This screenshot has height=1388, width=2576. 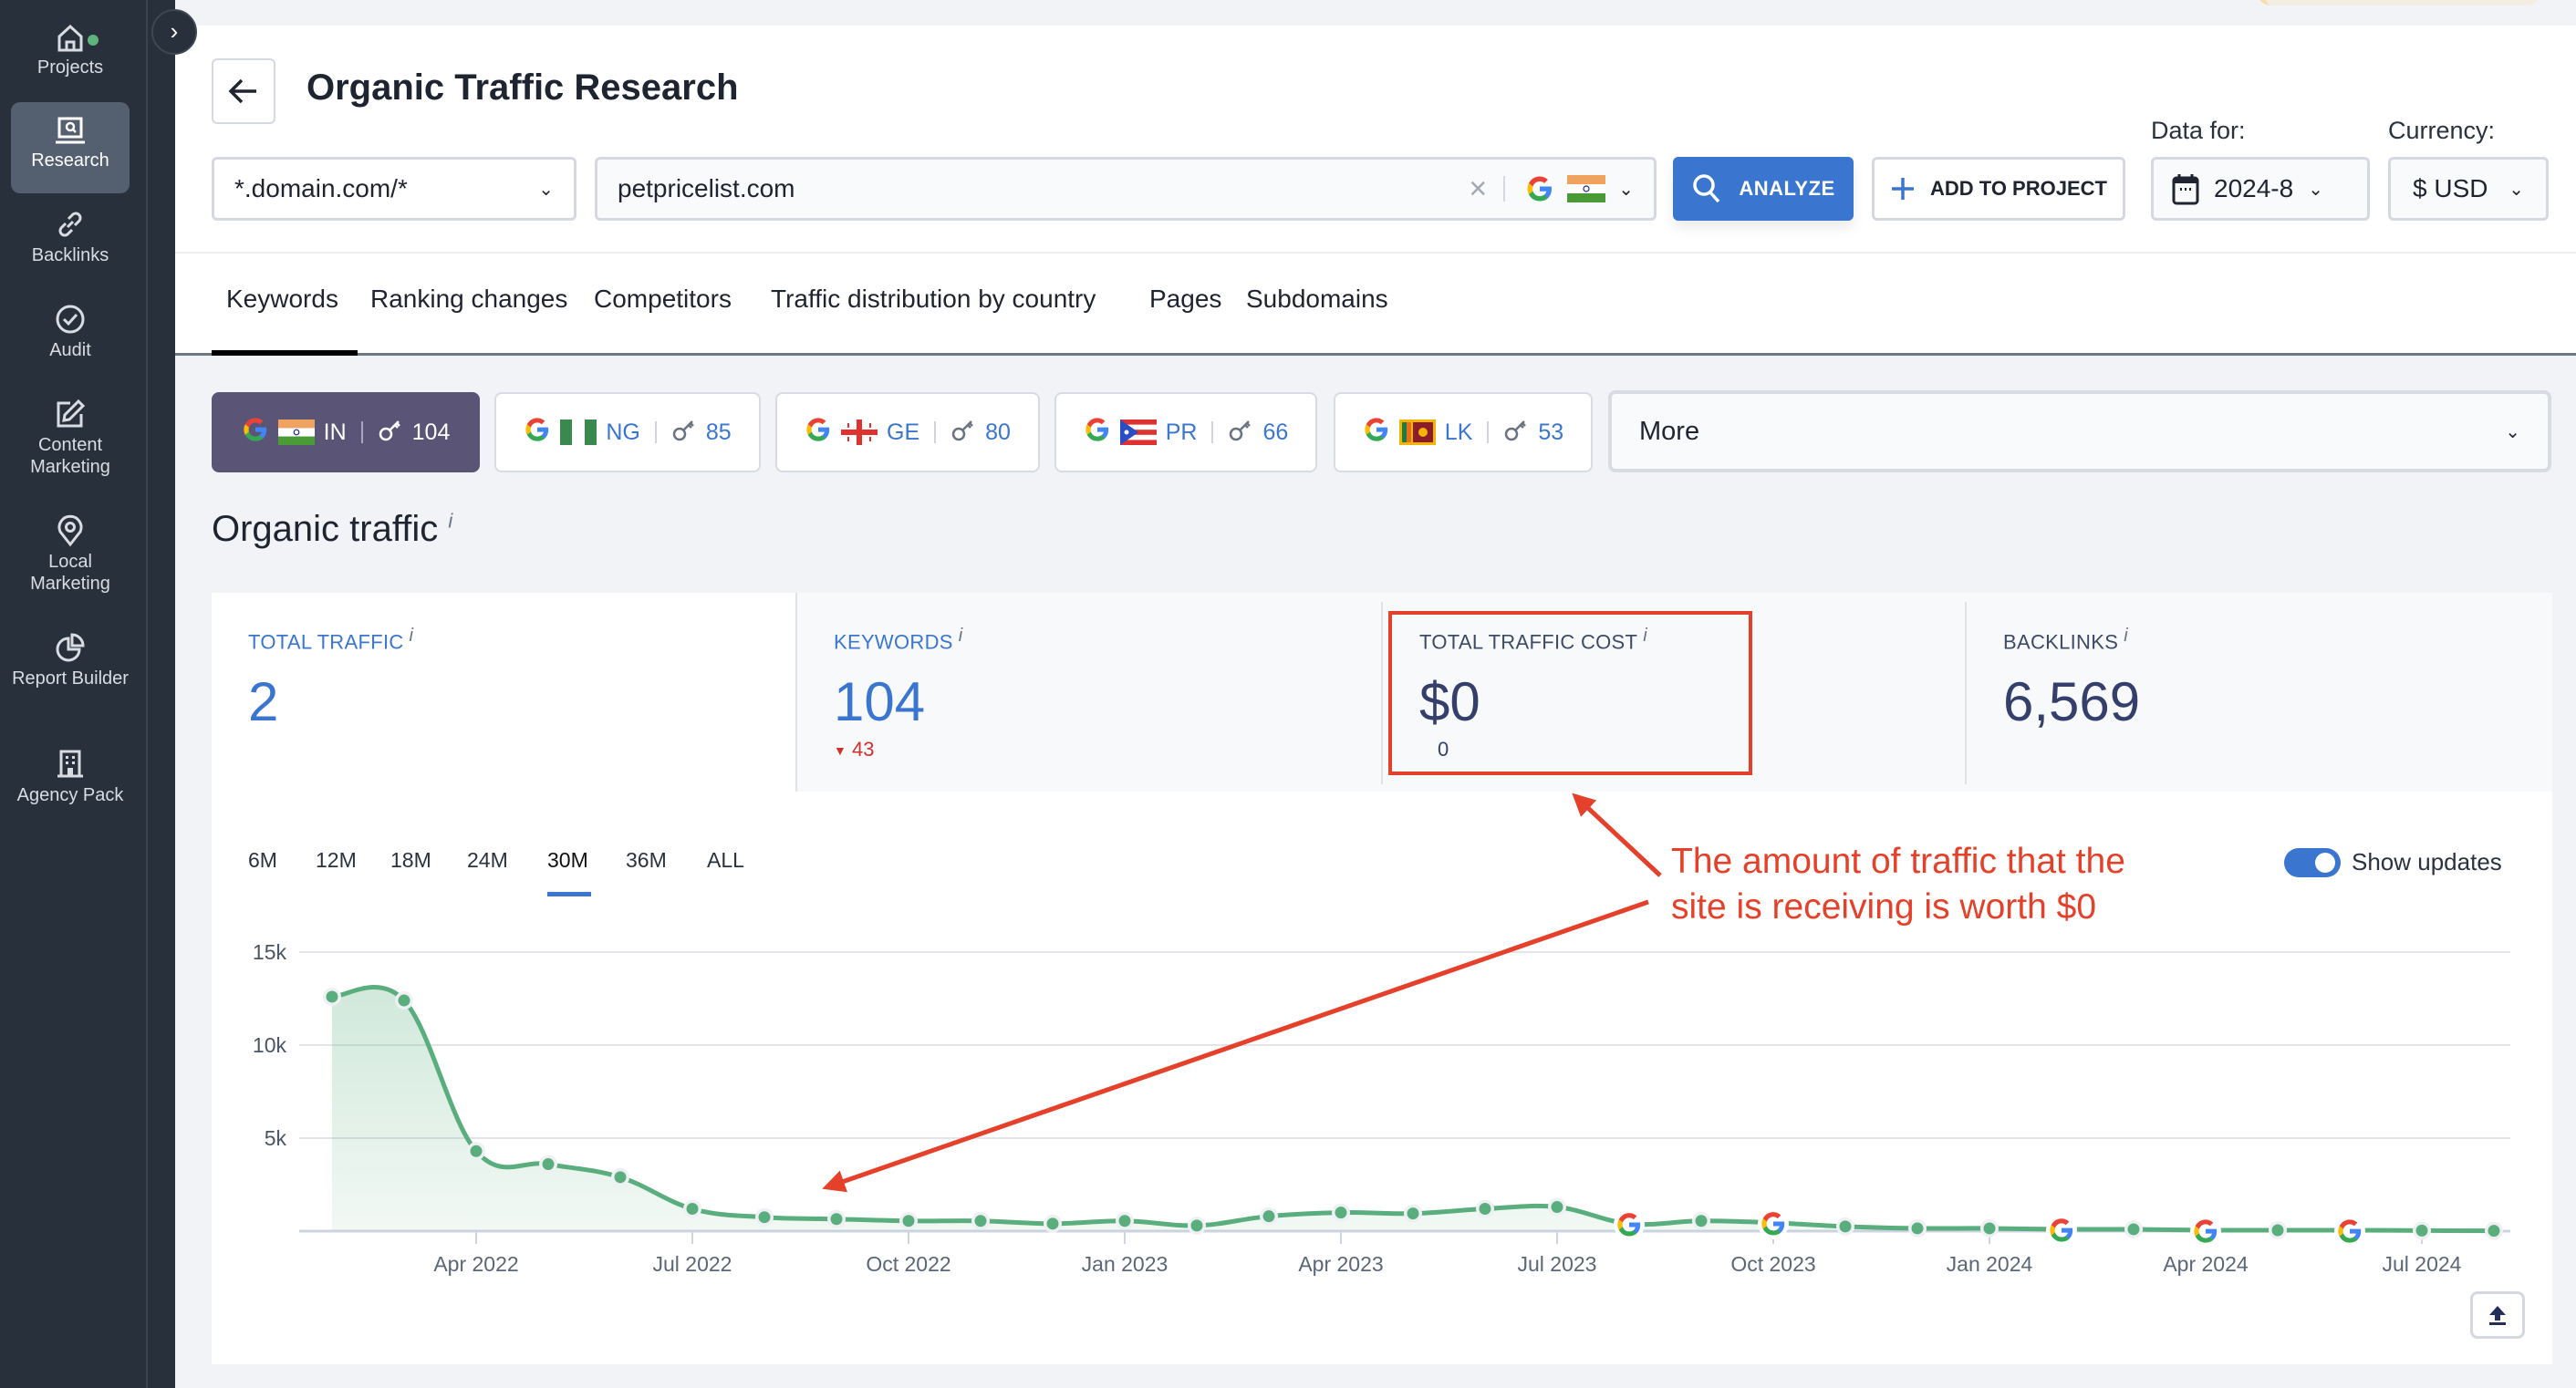 I want to click on tab-pages: Pages, so click(x=1185, y=300).